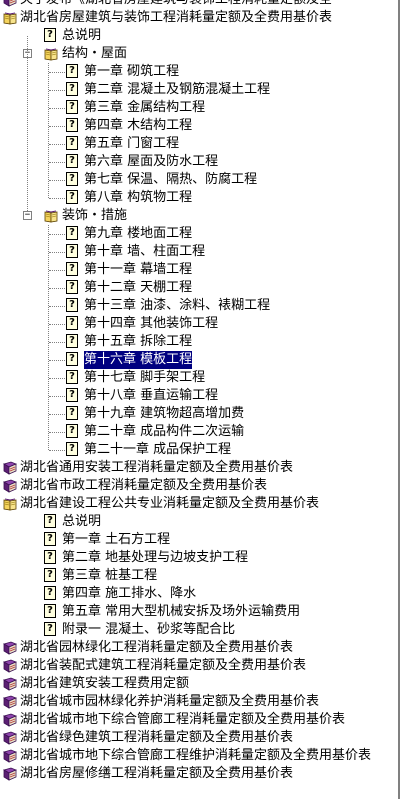 The width and height of the screenshot is (400, 799). I want to click on tree-item-label: 装饰・措施, so click(95, 215).